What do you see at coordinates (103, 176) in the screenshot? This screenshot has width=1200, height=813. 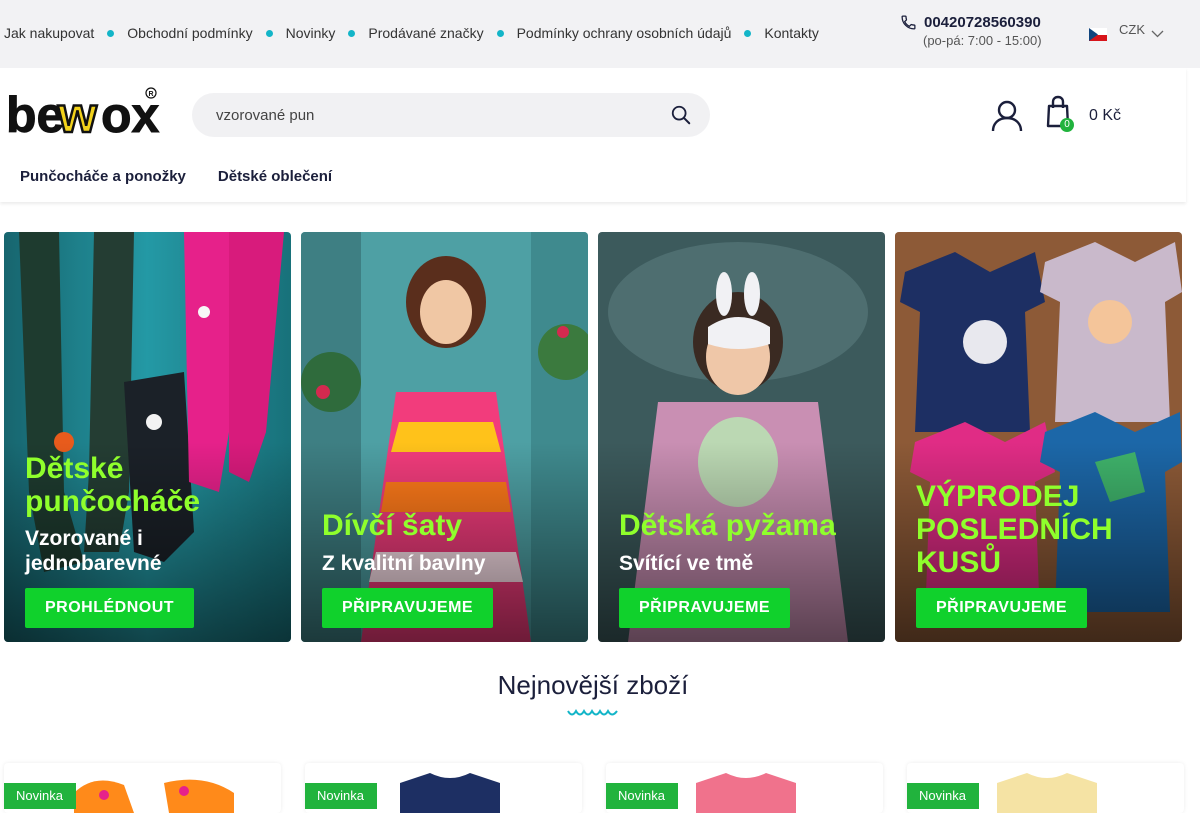 I see `nav-item-tights-socks: Punčocháče a ponožky` at bounding box center [103, 176].